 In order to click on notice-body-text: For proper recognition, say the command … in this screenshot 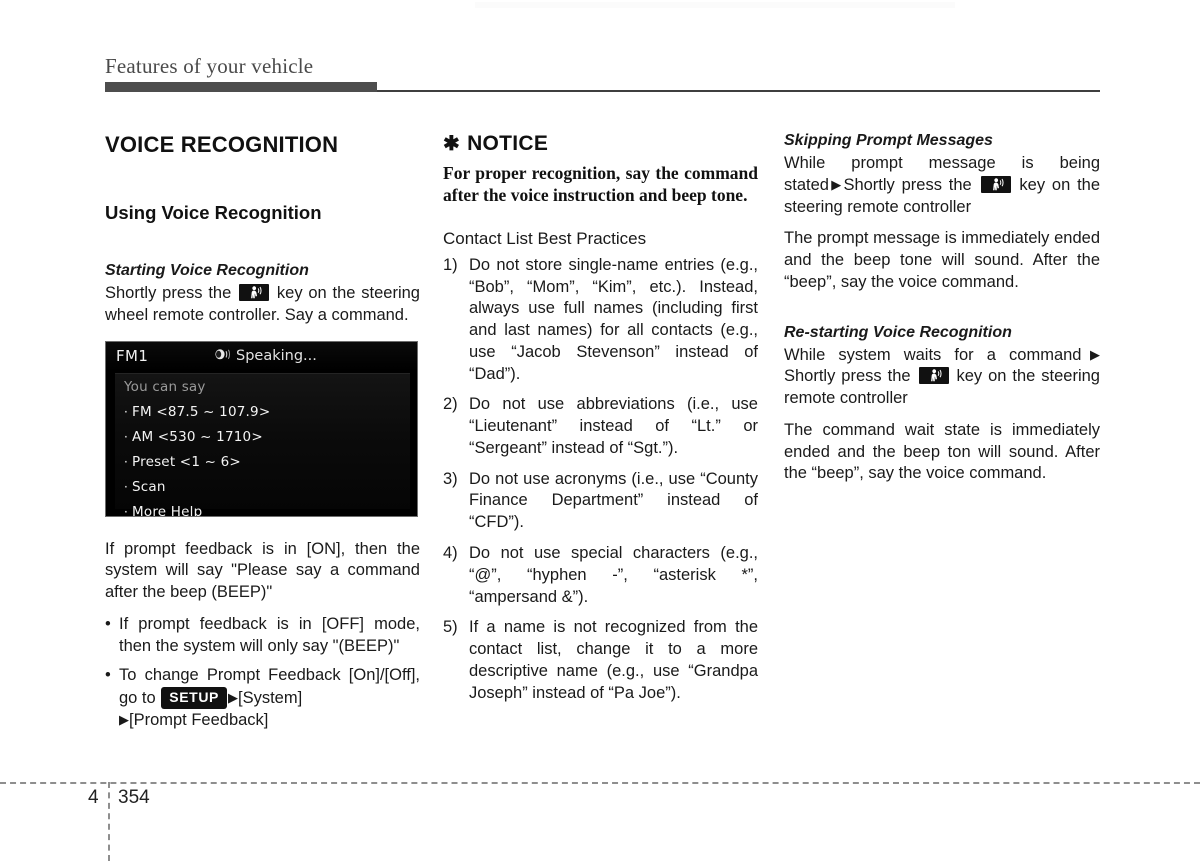, I will do `click(600, 184)`.